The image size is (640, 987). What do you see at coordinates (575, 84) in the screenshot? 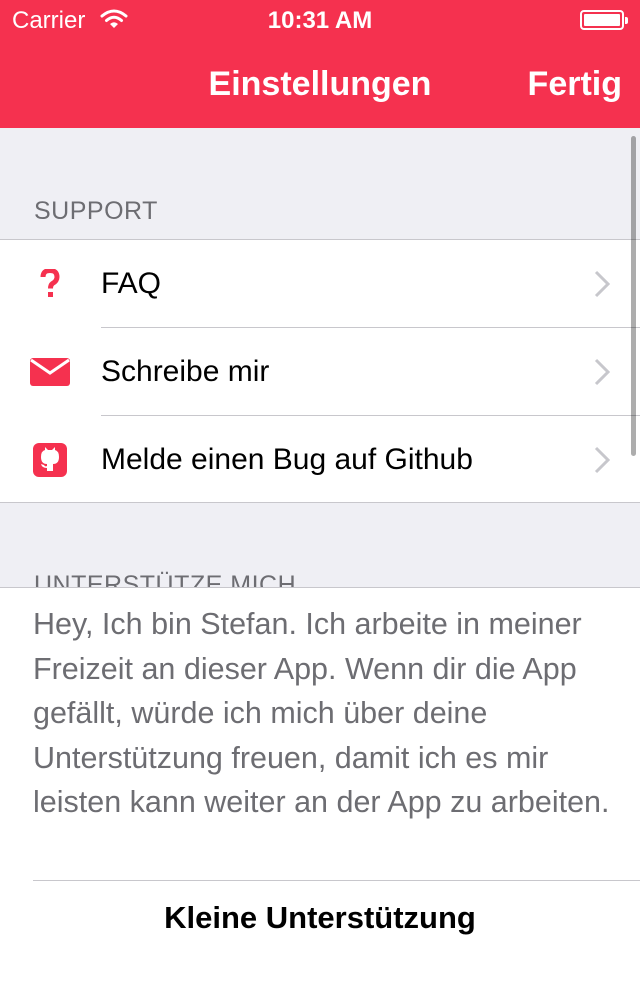
I see `done-button: Fertig` at bounding box center [575, 84].